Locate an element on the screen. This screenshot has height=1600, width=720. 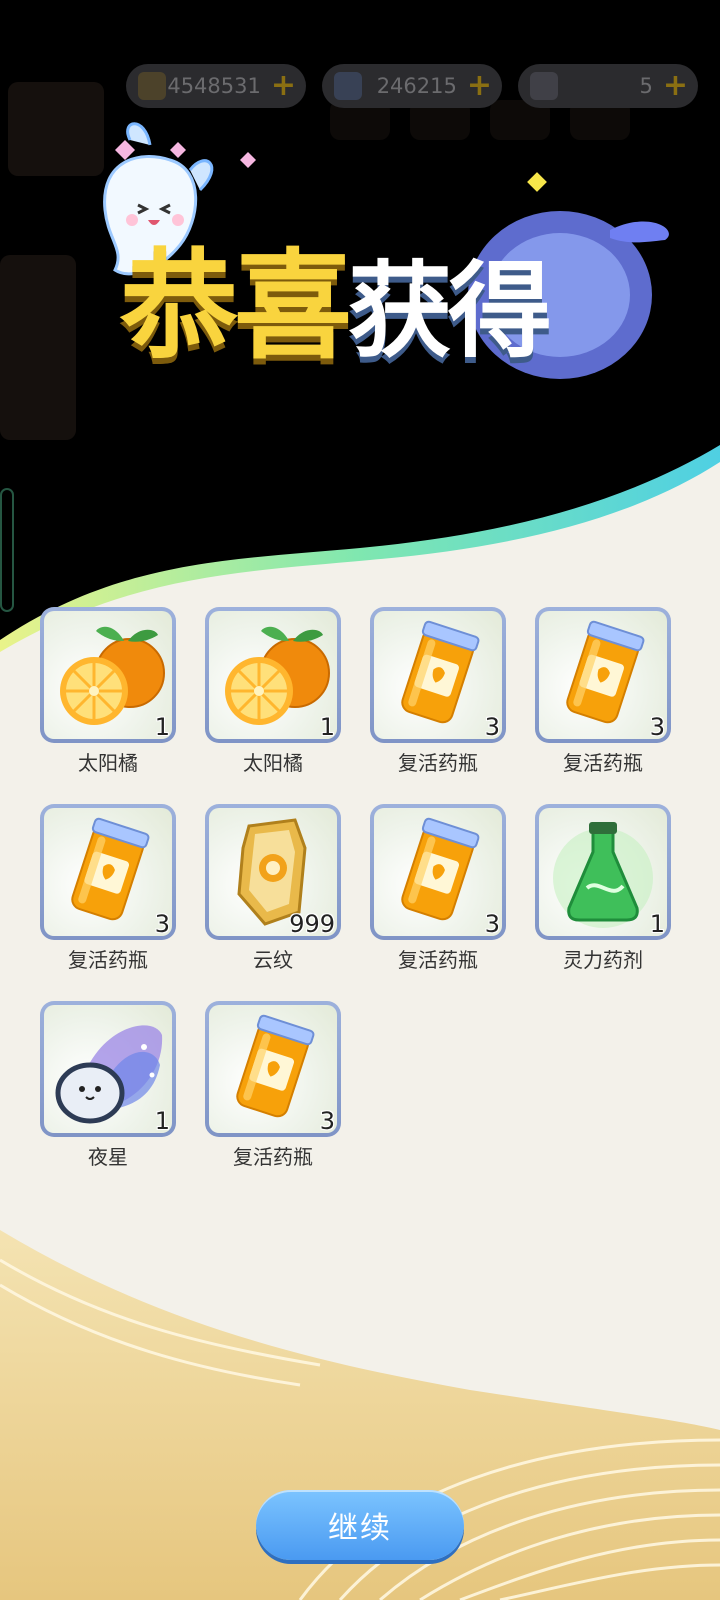
title-text: 恭喜获得 is located at coordinates (336, 295).